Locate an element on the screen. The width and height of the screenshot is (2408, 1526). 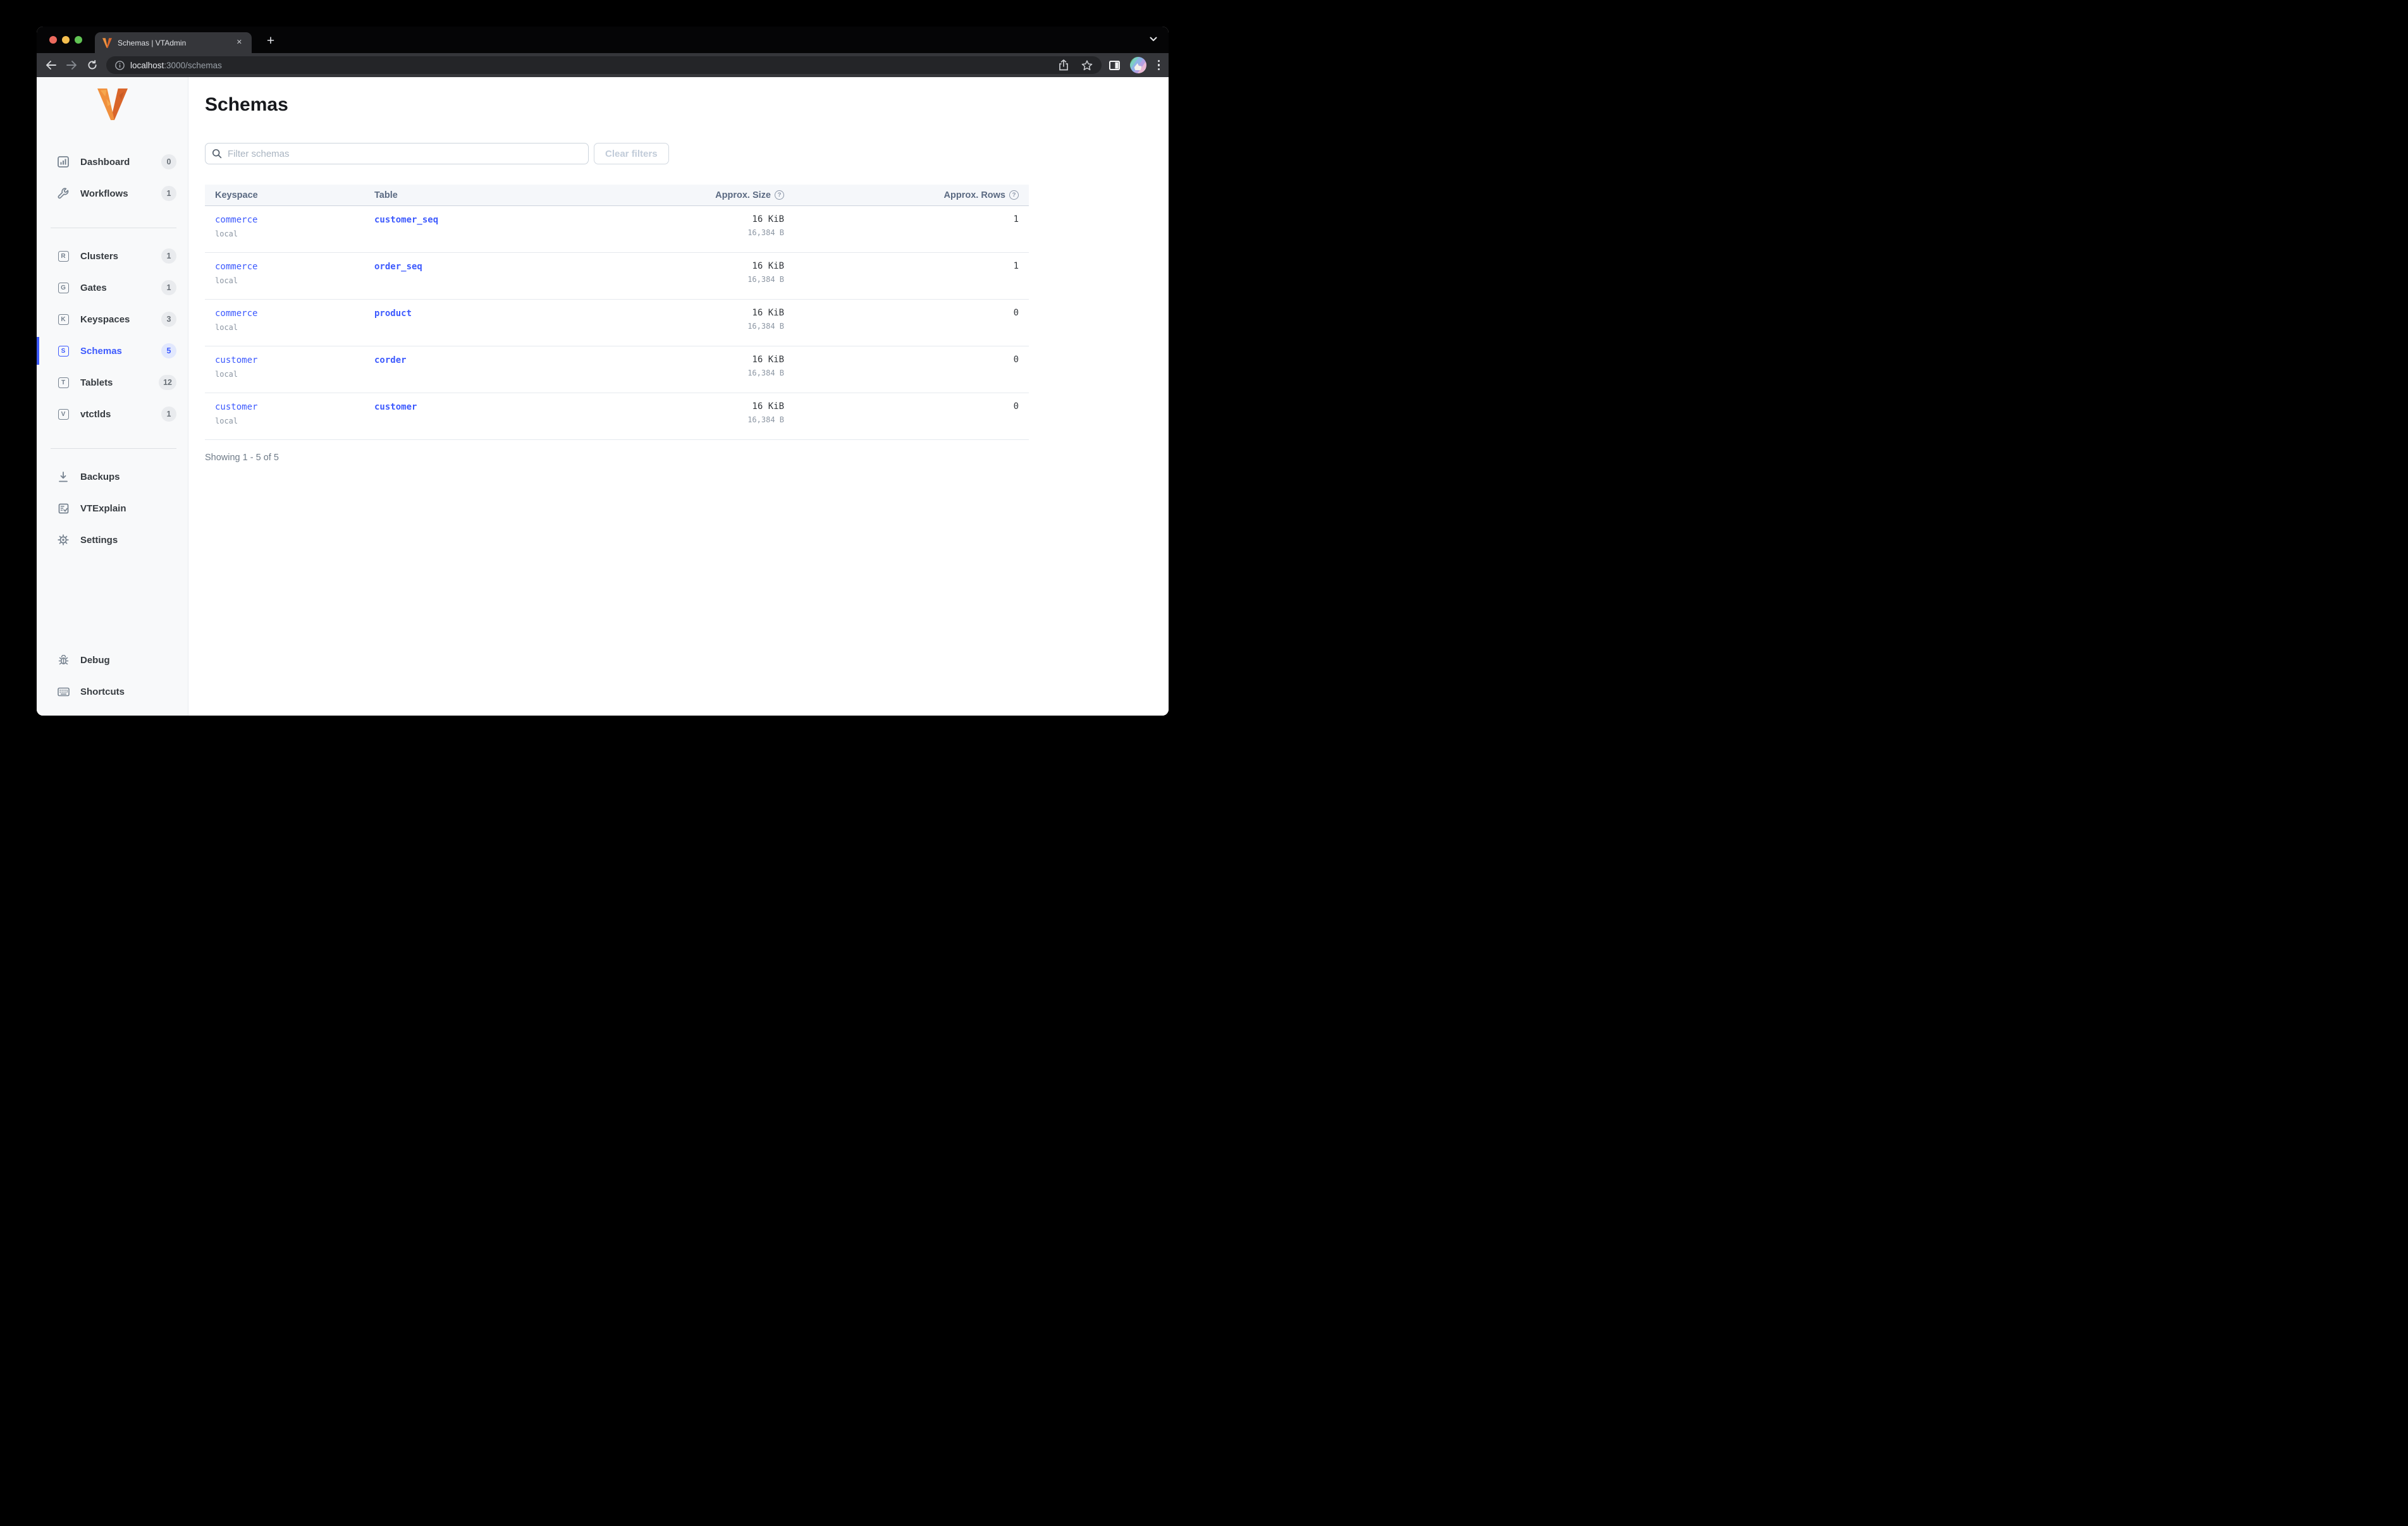
sidebar-item-schemas: S Schemas 5 is located at coordinates (112, 351).